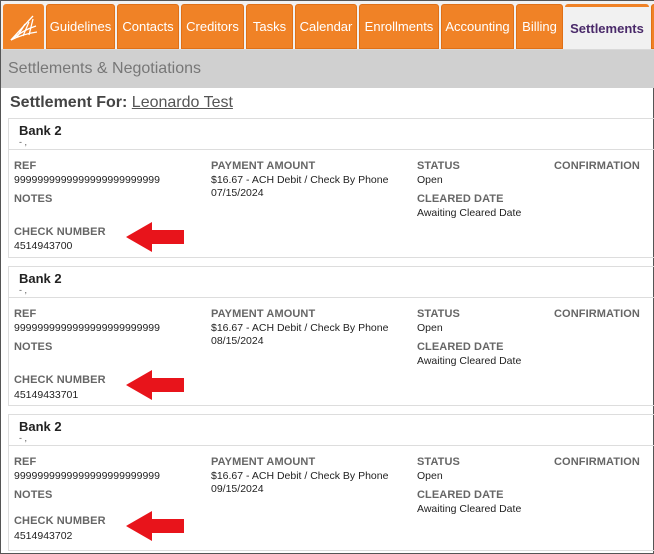 This screenshot has height=554, width=654. I want to click on tab-label: Billing, so click(539, 26).